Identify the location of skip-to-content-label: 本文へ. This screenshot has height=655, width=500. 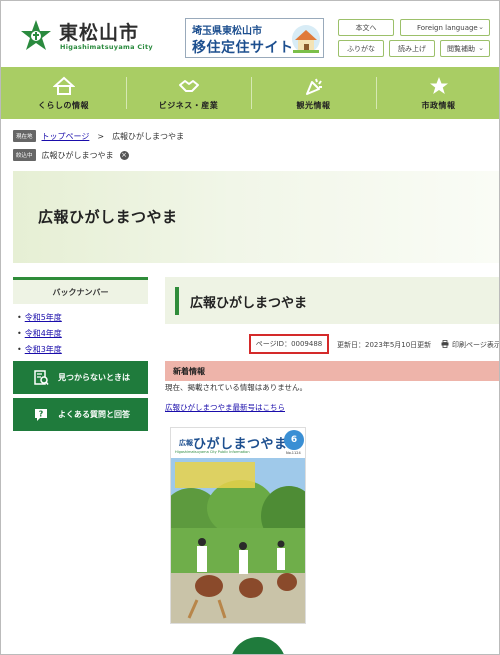
(366, 27).